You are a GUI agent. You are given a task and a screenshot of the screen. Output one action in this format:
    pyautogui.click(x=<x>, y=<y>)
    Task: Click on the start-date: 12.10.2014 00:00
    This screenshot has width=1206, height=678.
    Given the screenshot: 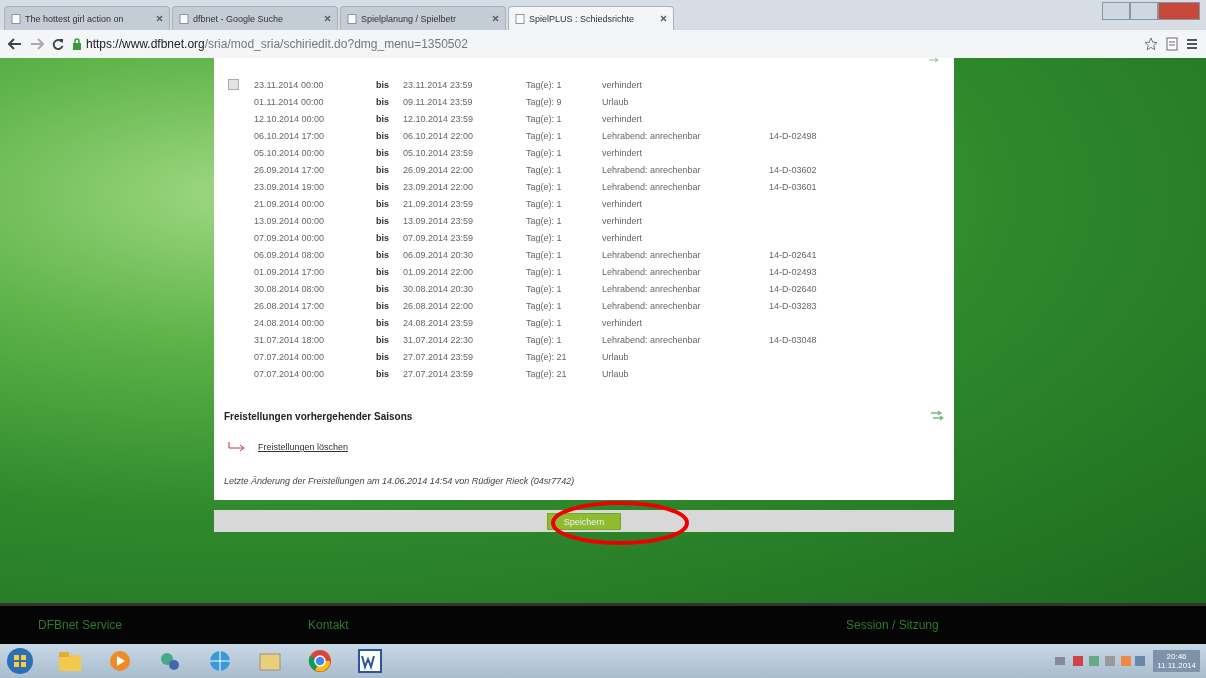 What is the action you would take?
    pyautogui.click(x=290, y=118)
    